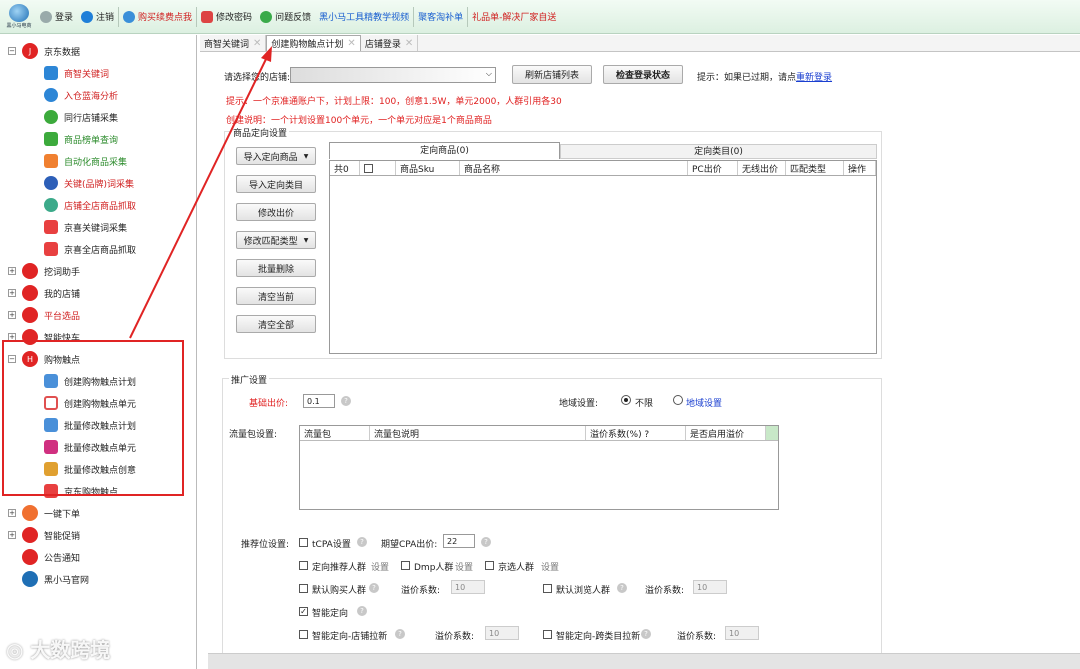  What do you see at coordinates (339, 568) in the screenshot?
I see `target-rec-label: 定向推荐人群` at bounding box center [339, 568].